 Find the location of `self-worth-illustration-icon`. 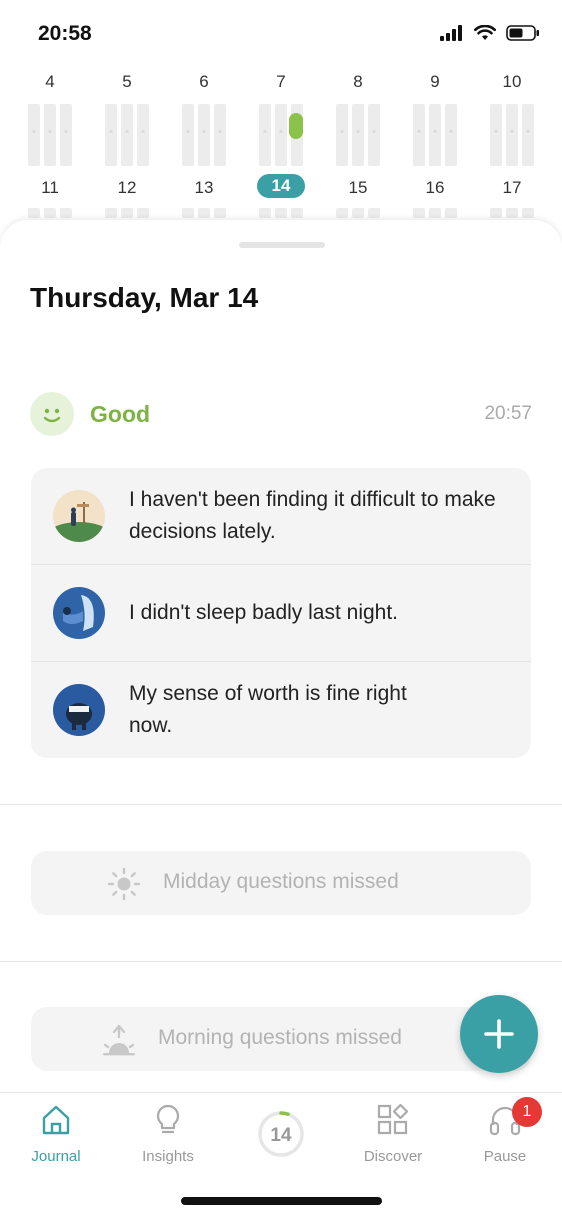

self-worth-illustration-icon is located at coordinates (79, 710).